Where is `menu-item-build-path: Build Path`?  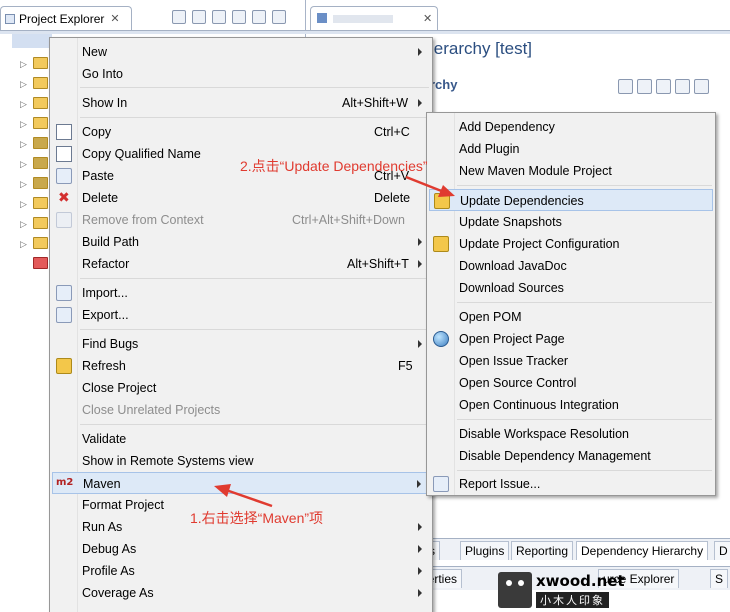 menu-item-build-path: Build Path is located at coordinates (241, 242).